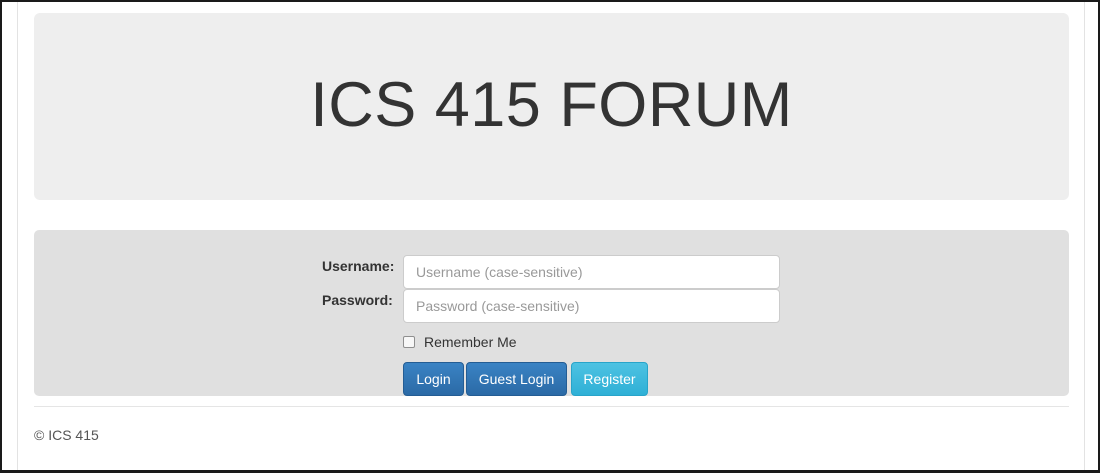 The image size is (1100, 473). I want to click on guest-login-button: Guest Login, so click(516, 379).